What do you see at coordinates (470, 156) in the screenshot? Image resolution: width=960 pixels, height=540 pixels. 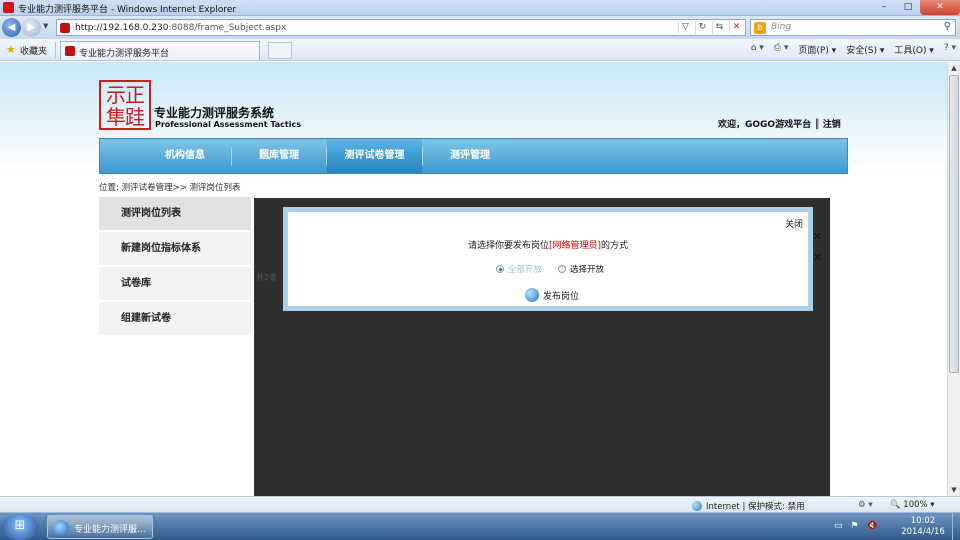 I see `nav-item-assessment: 测评管理` at bounding box center [470, 156].